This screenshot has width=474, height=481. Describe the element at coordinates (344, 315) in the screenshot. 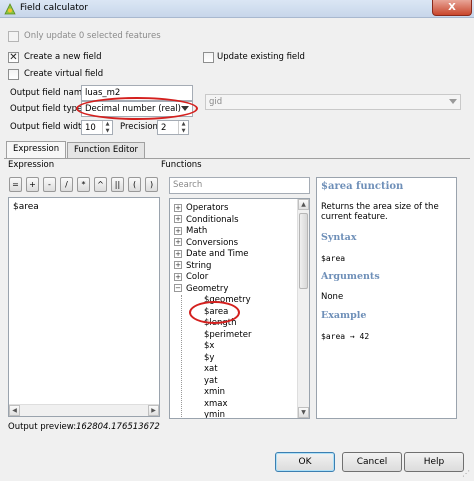

I see `help-example-heading: Example` at that location.